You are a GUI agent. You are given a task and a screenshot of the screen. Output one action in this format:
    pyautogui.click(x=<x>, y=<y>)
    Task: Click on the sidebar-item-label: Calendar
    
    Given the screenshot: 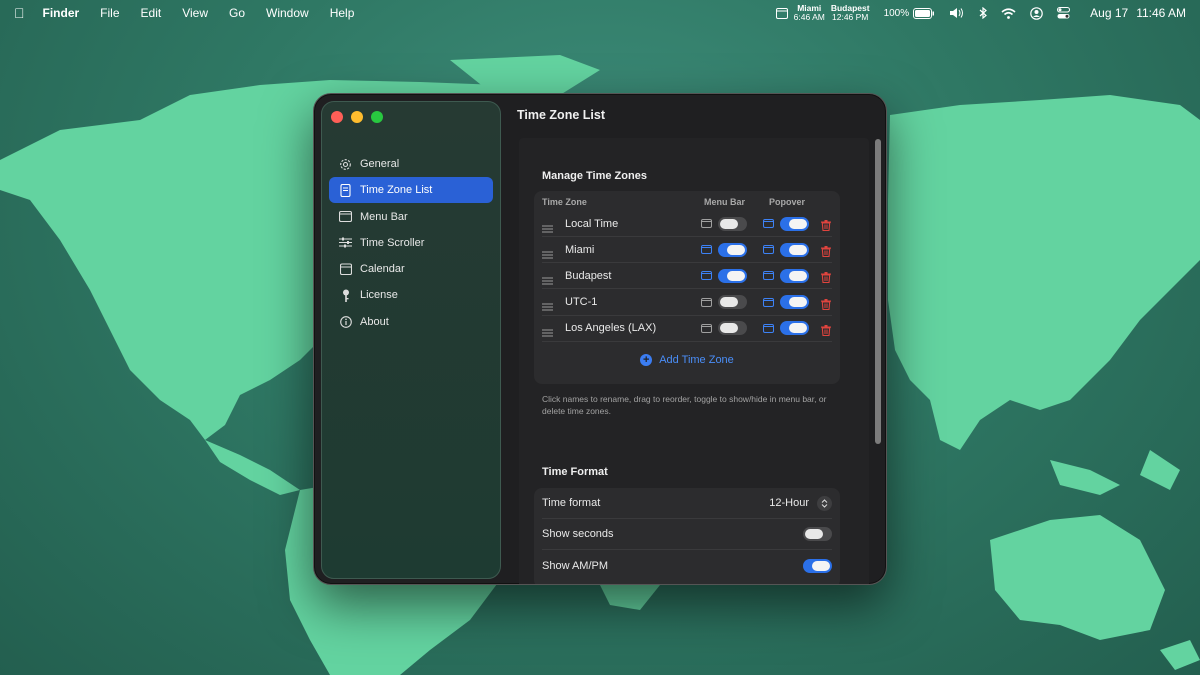 What is the action you would take?
    pyautogui.click(x=382, y=269)
    